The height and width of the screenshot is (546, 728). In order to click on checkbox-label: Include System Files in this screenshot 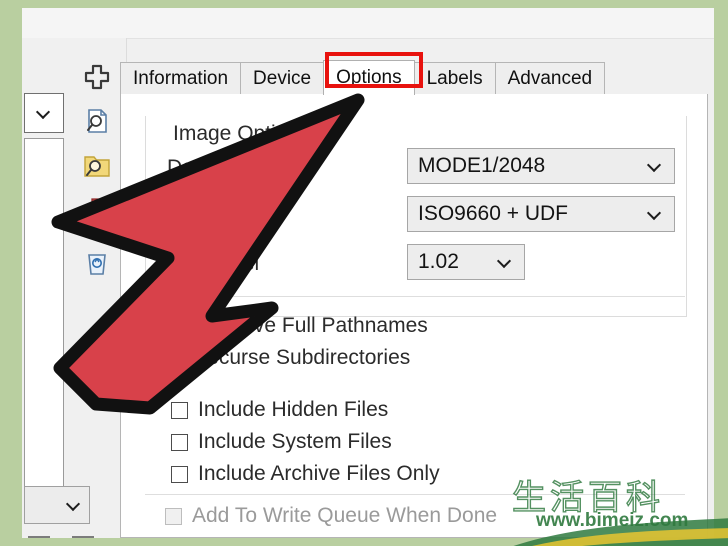, I will do `click(295, 441)`.